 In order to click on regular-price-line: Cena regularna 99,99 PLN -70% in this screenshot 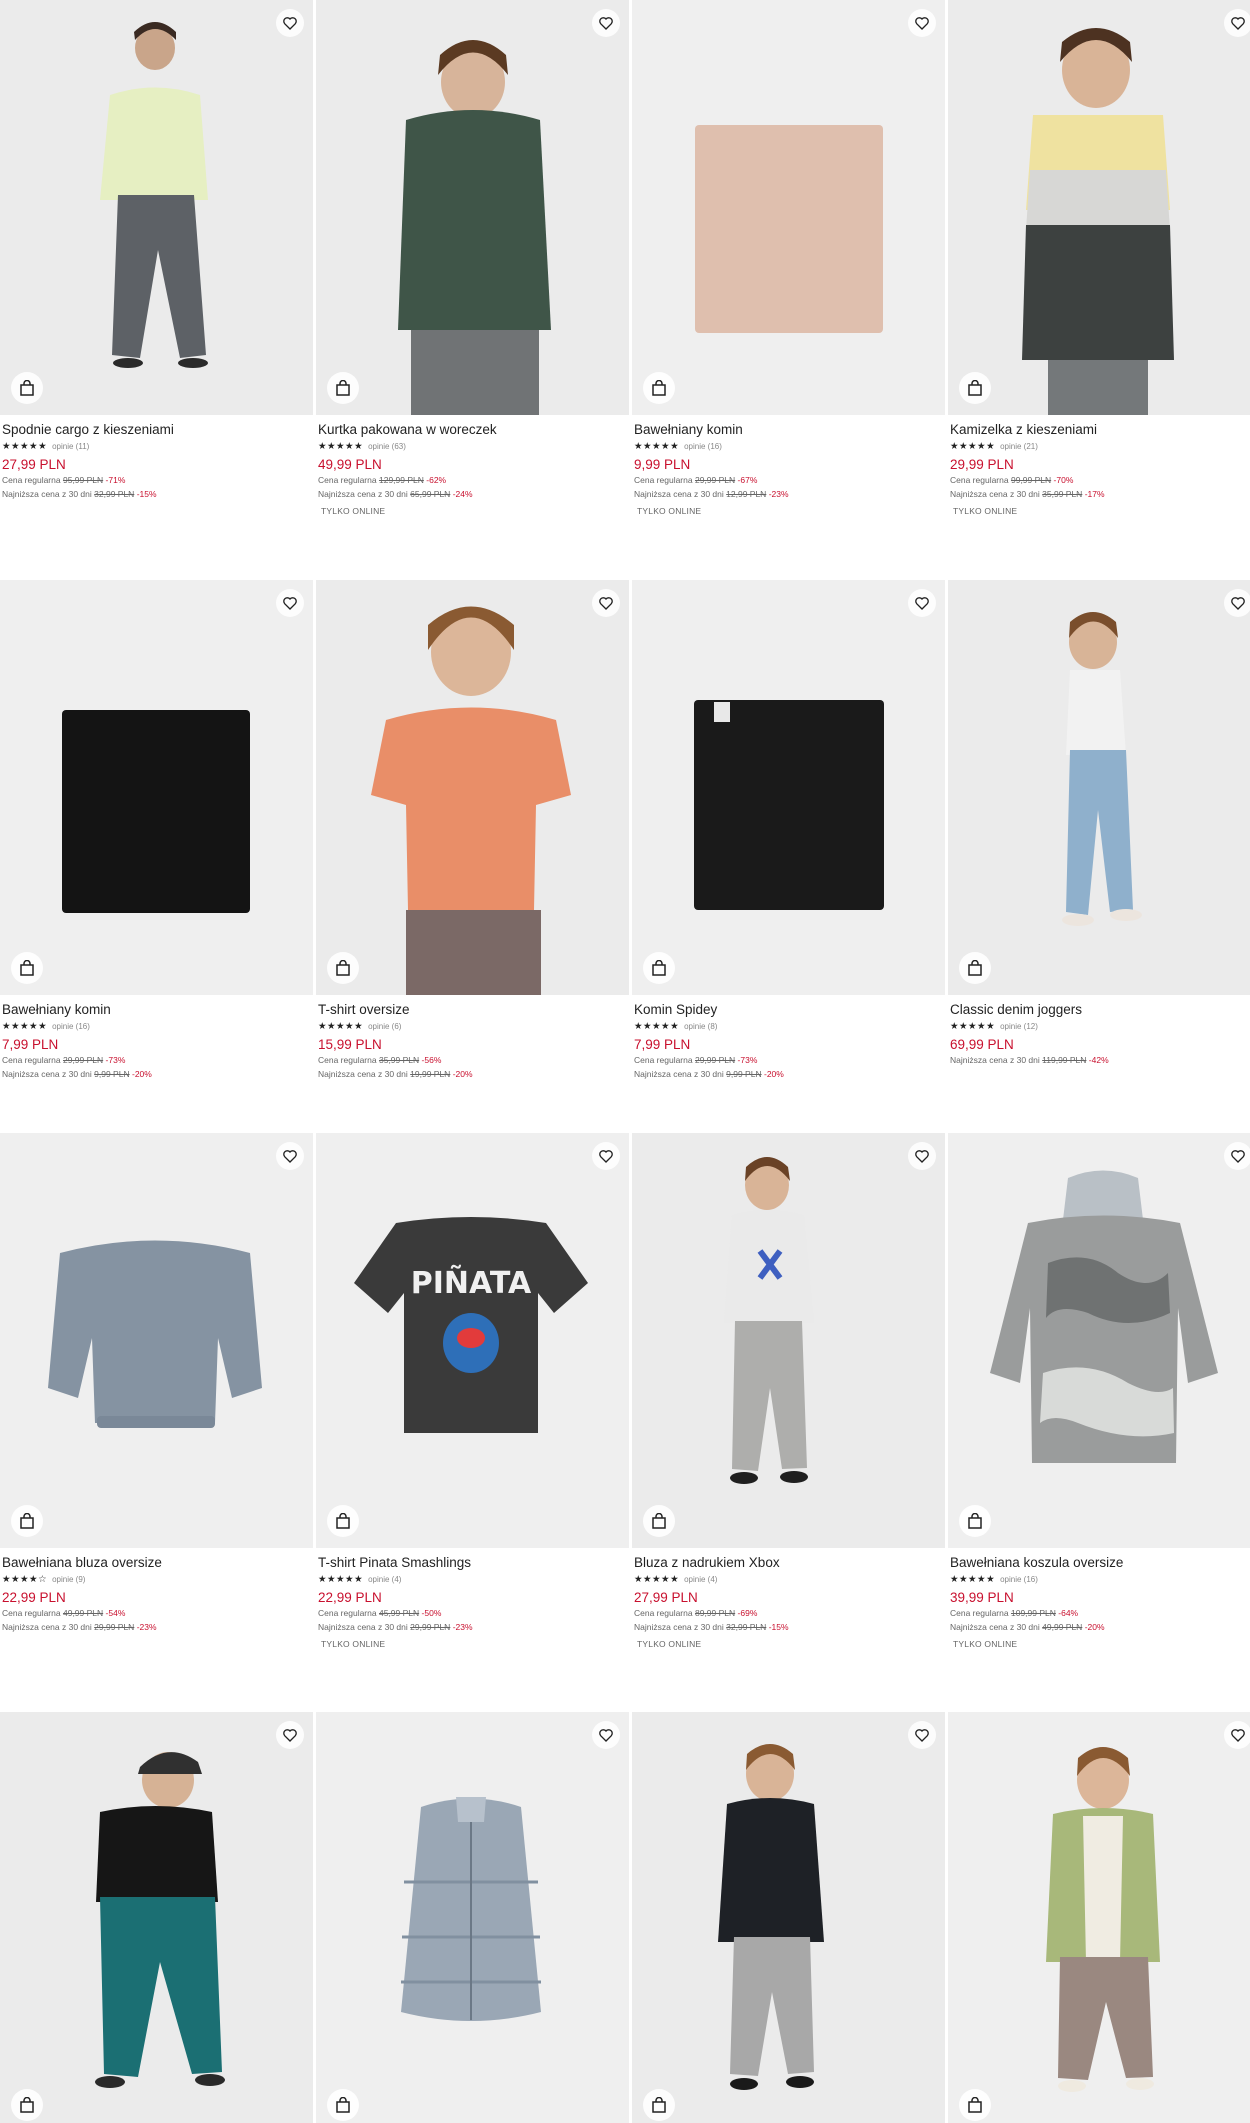, I will do `click(1012, 480)`.